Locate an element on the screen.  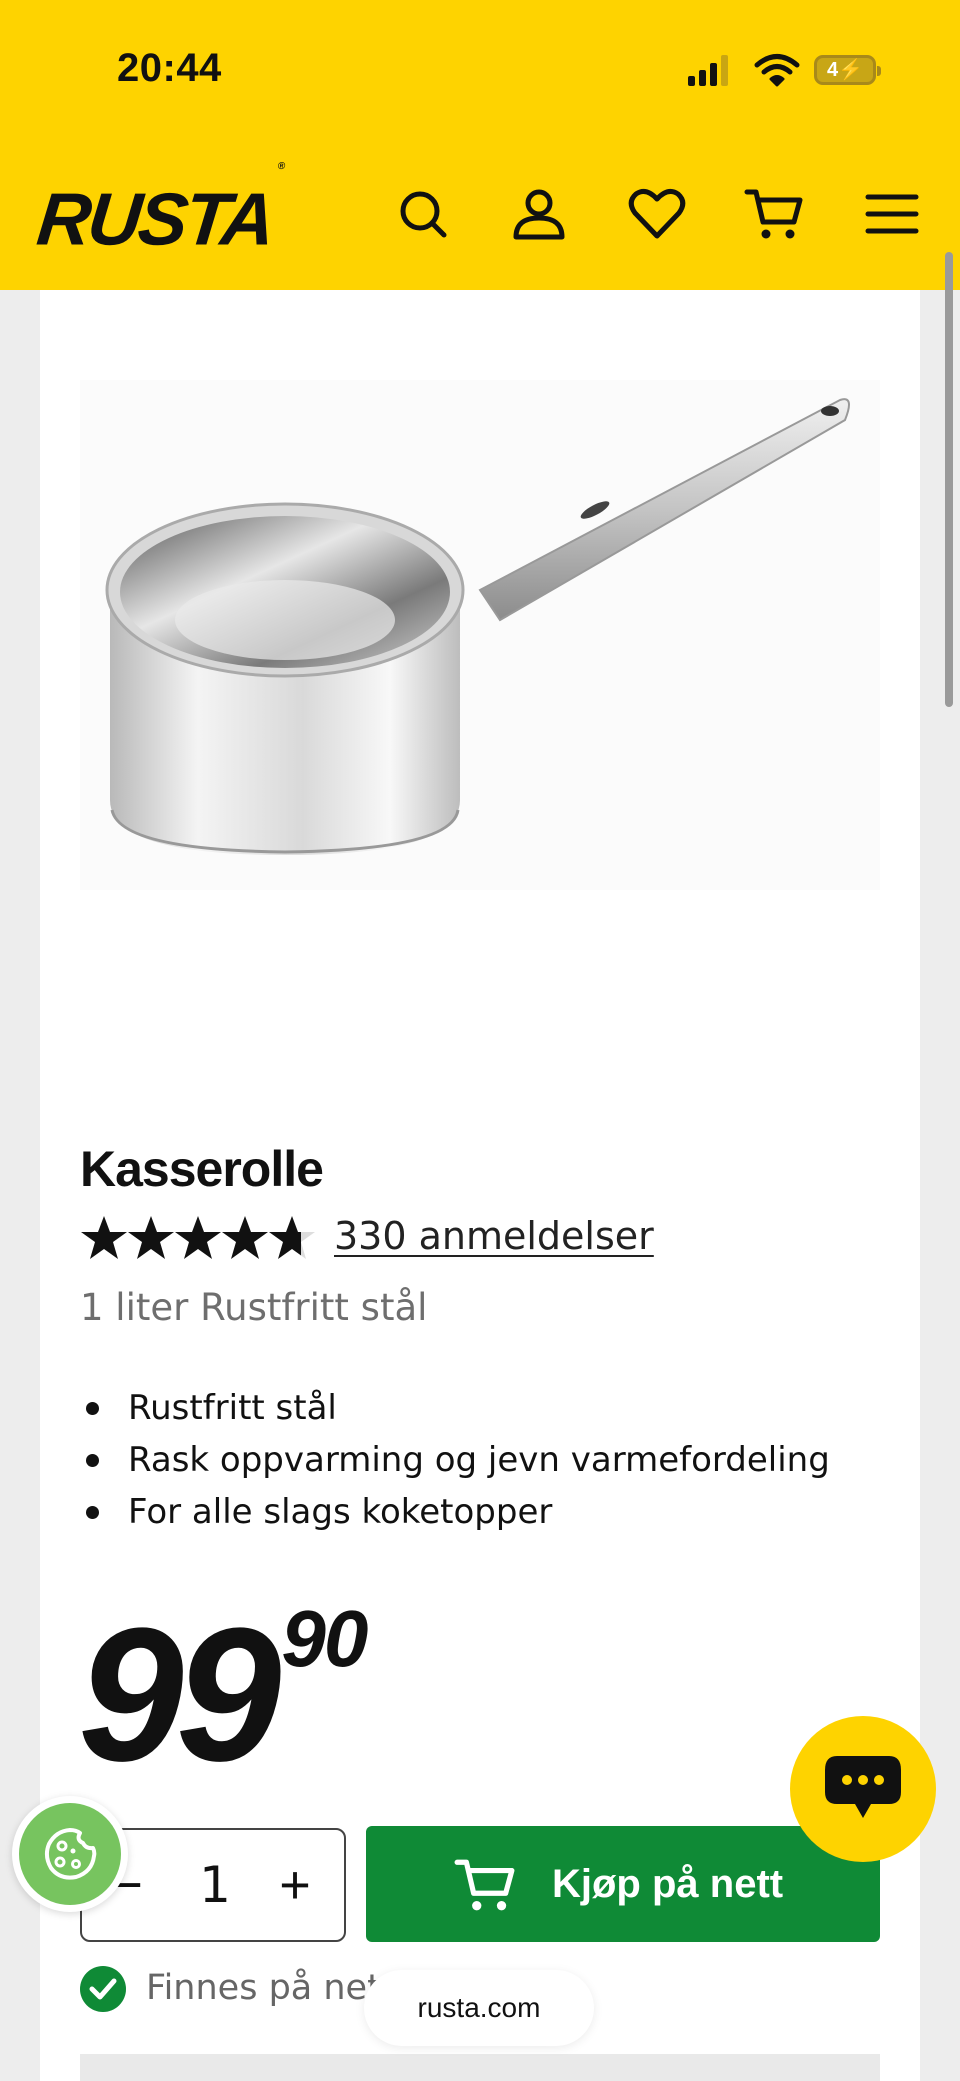
cookie-badge is located at coordinates (70, 1854).